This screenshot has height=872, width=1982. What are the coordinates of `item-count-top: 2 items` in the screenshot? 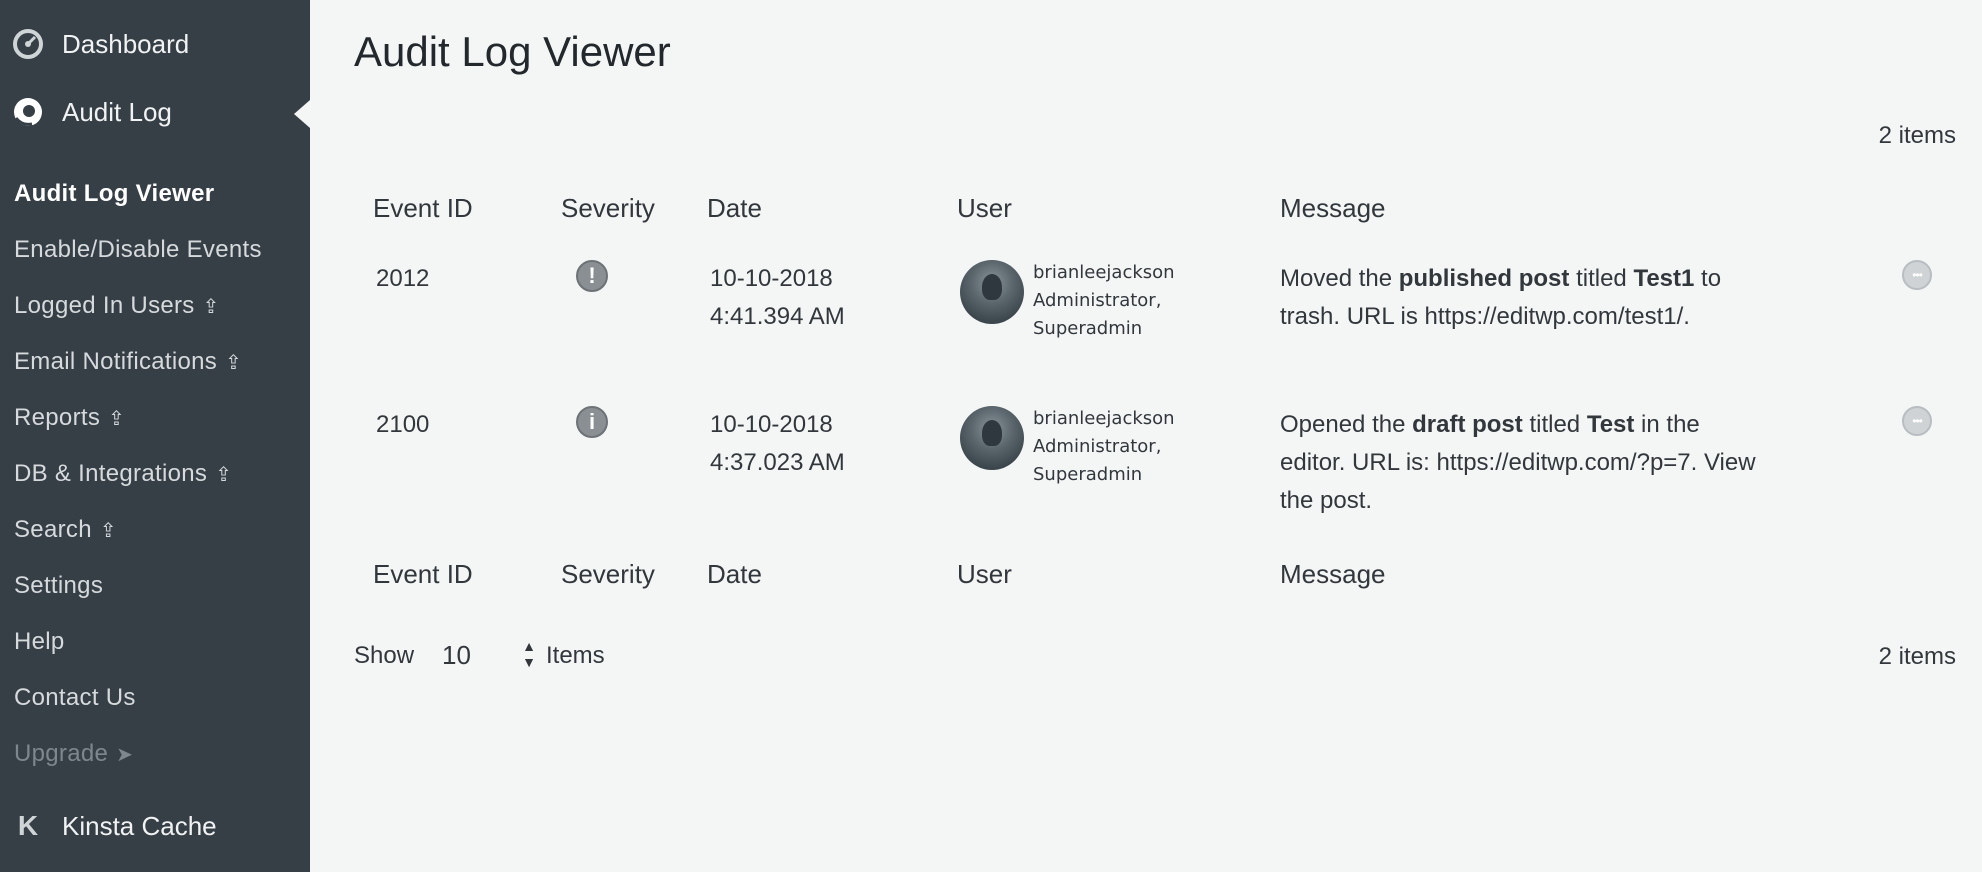 It's located at (1917, 135).